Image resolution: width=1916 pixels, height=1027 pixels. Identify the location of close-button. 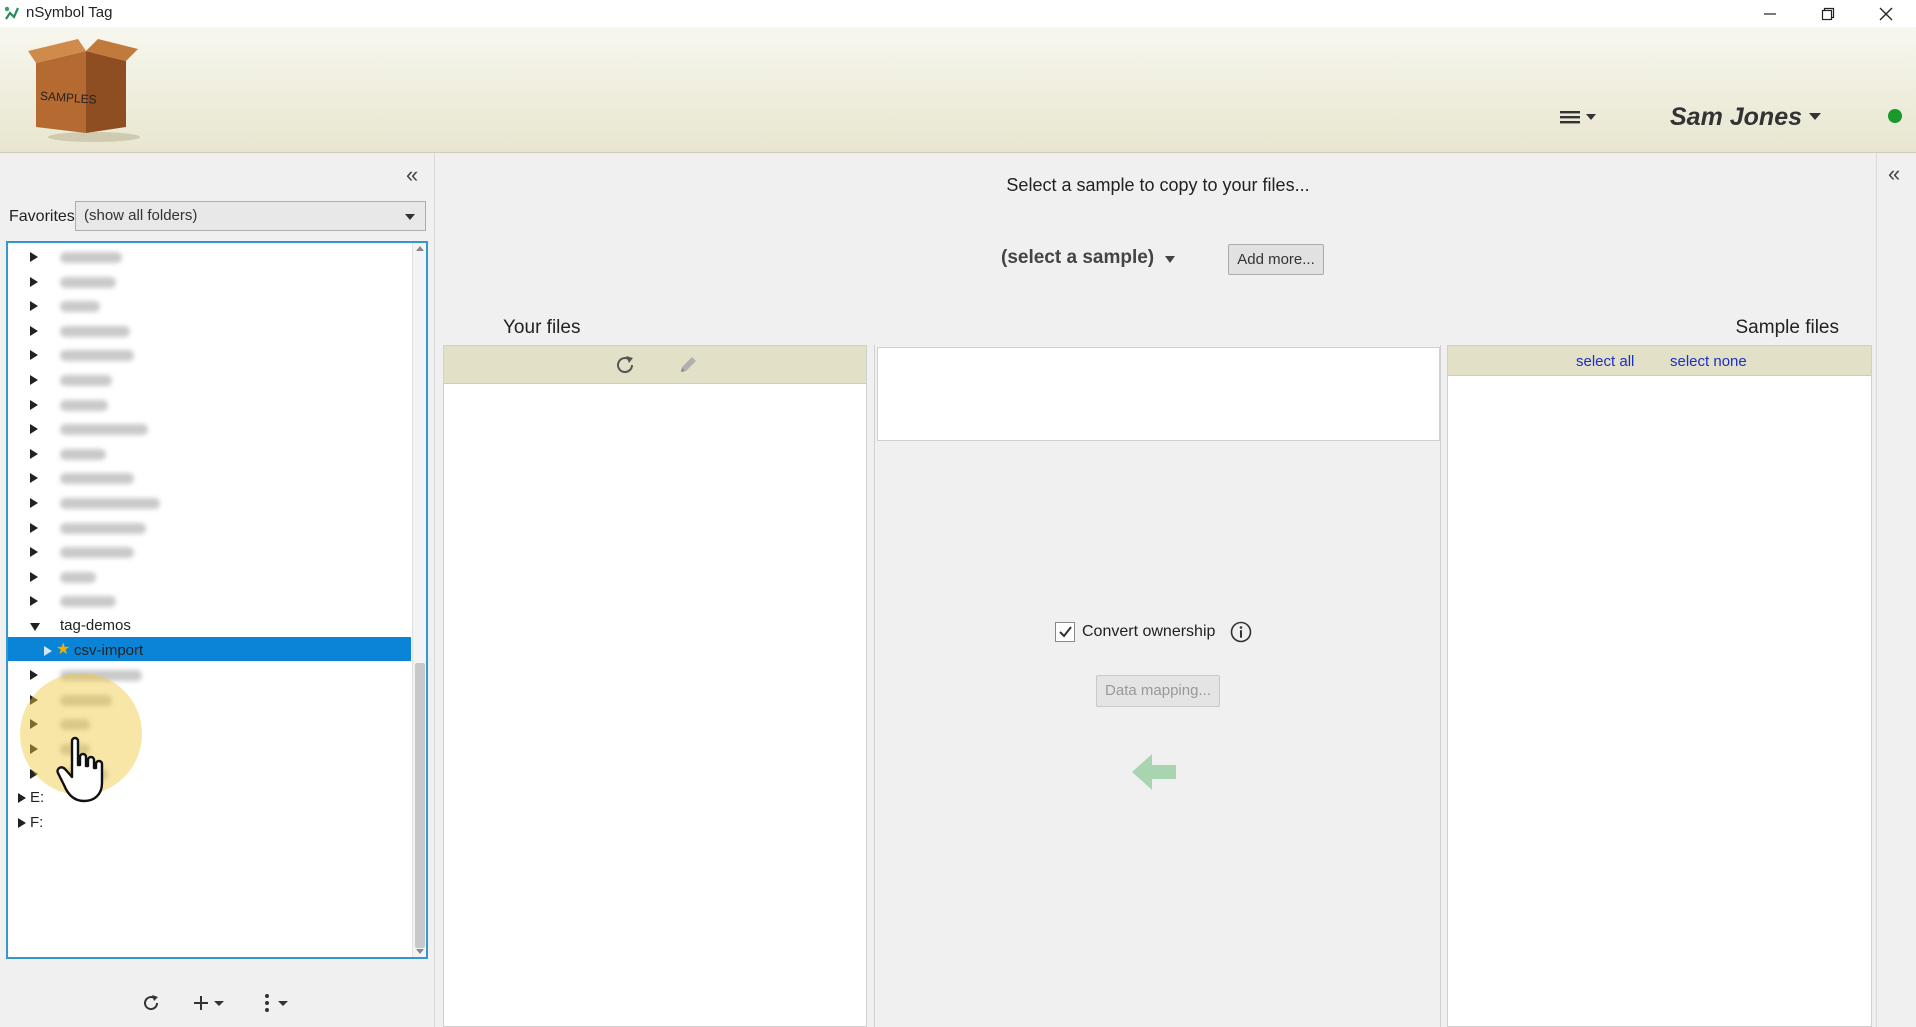
(1886, 13).